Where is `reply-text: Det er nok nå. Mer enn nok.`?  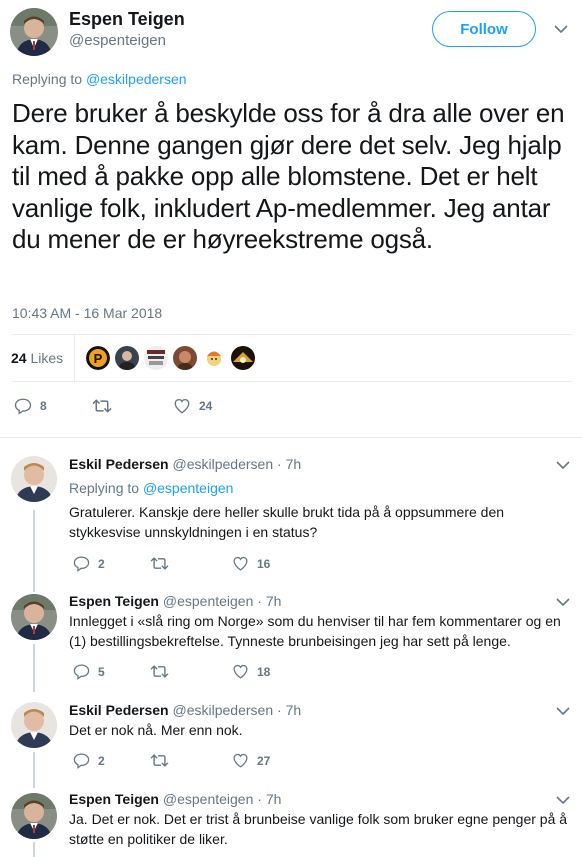
reply-text: Det er nok nå. Mer enn nok. is located at coordinates (156, 730).